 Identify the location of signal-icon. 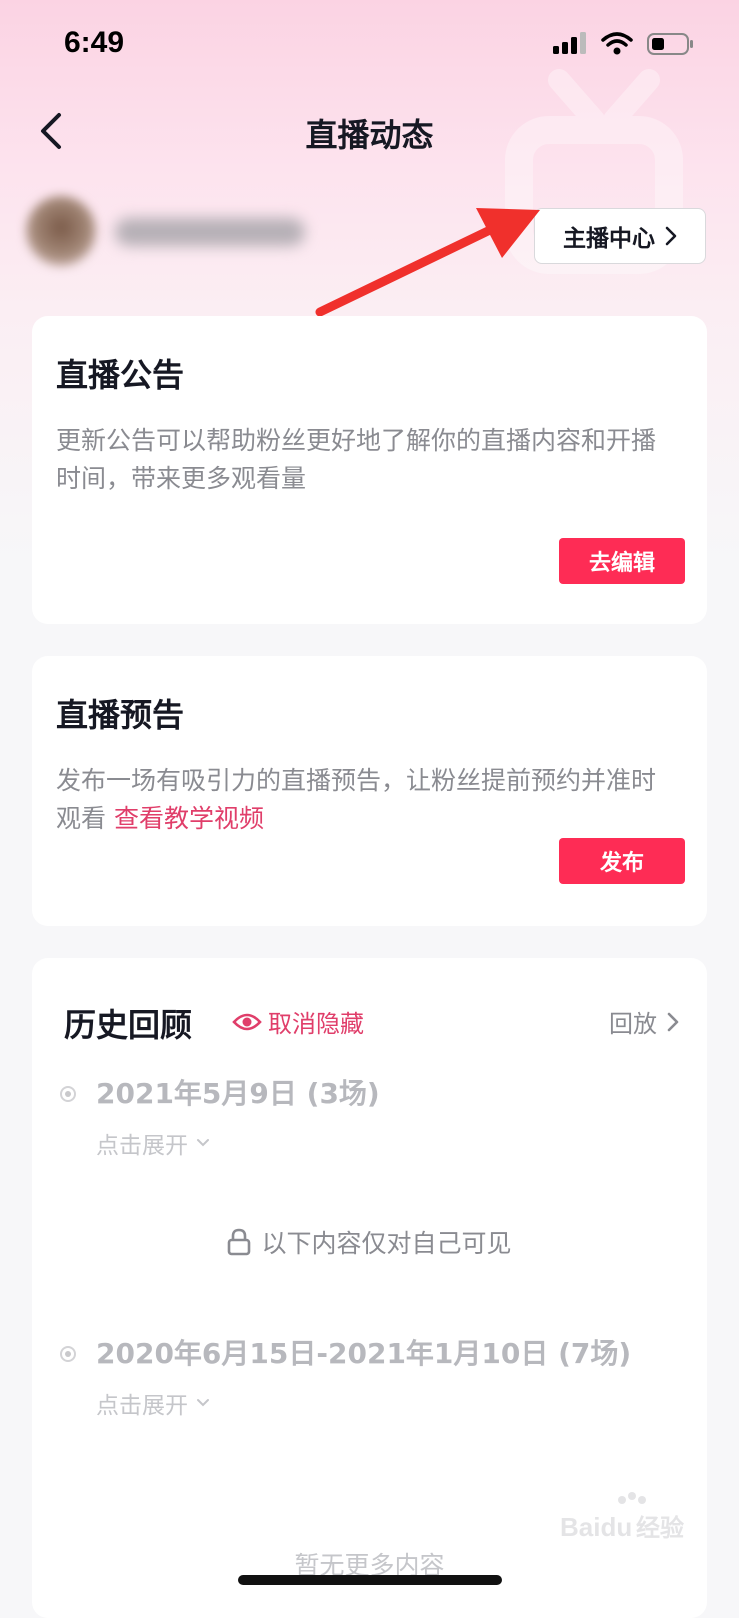
(569, 43).